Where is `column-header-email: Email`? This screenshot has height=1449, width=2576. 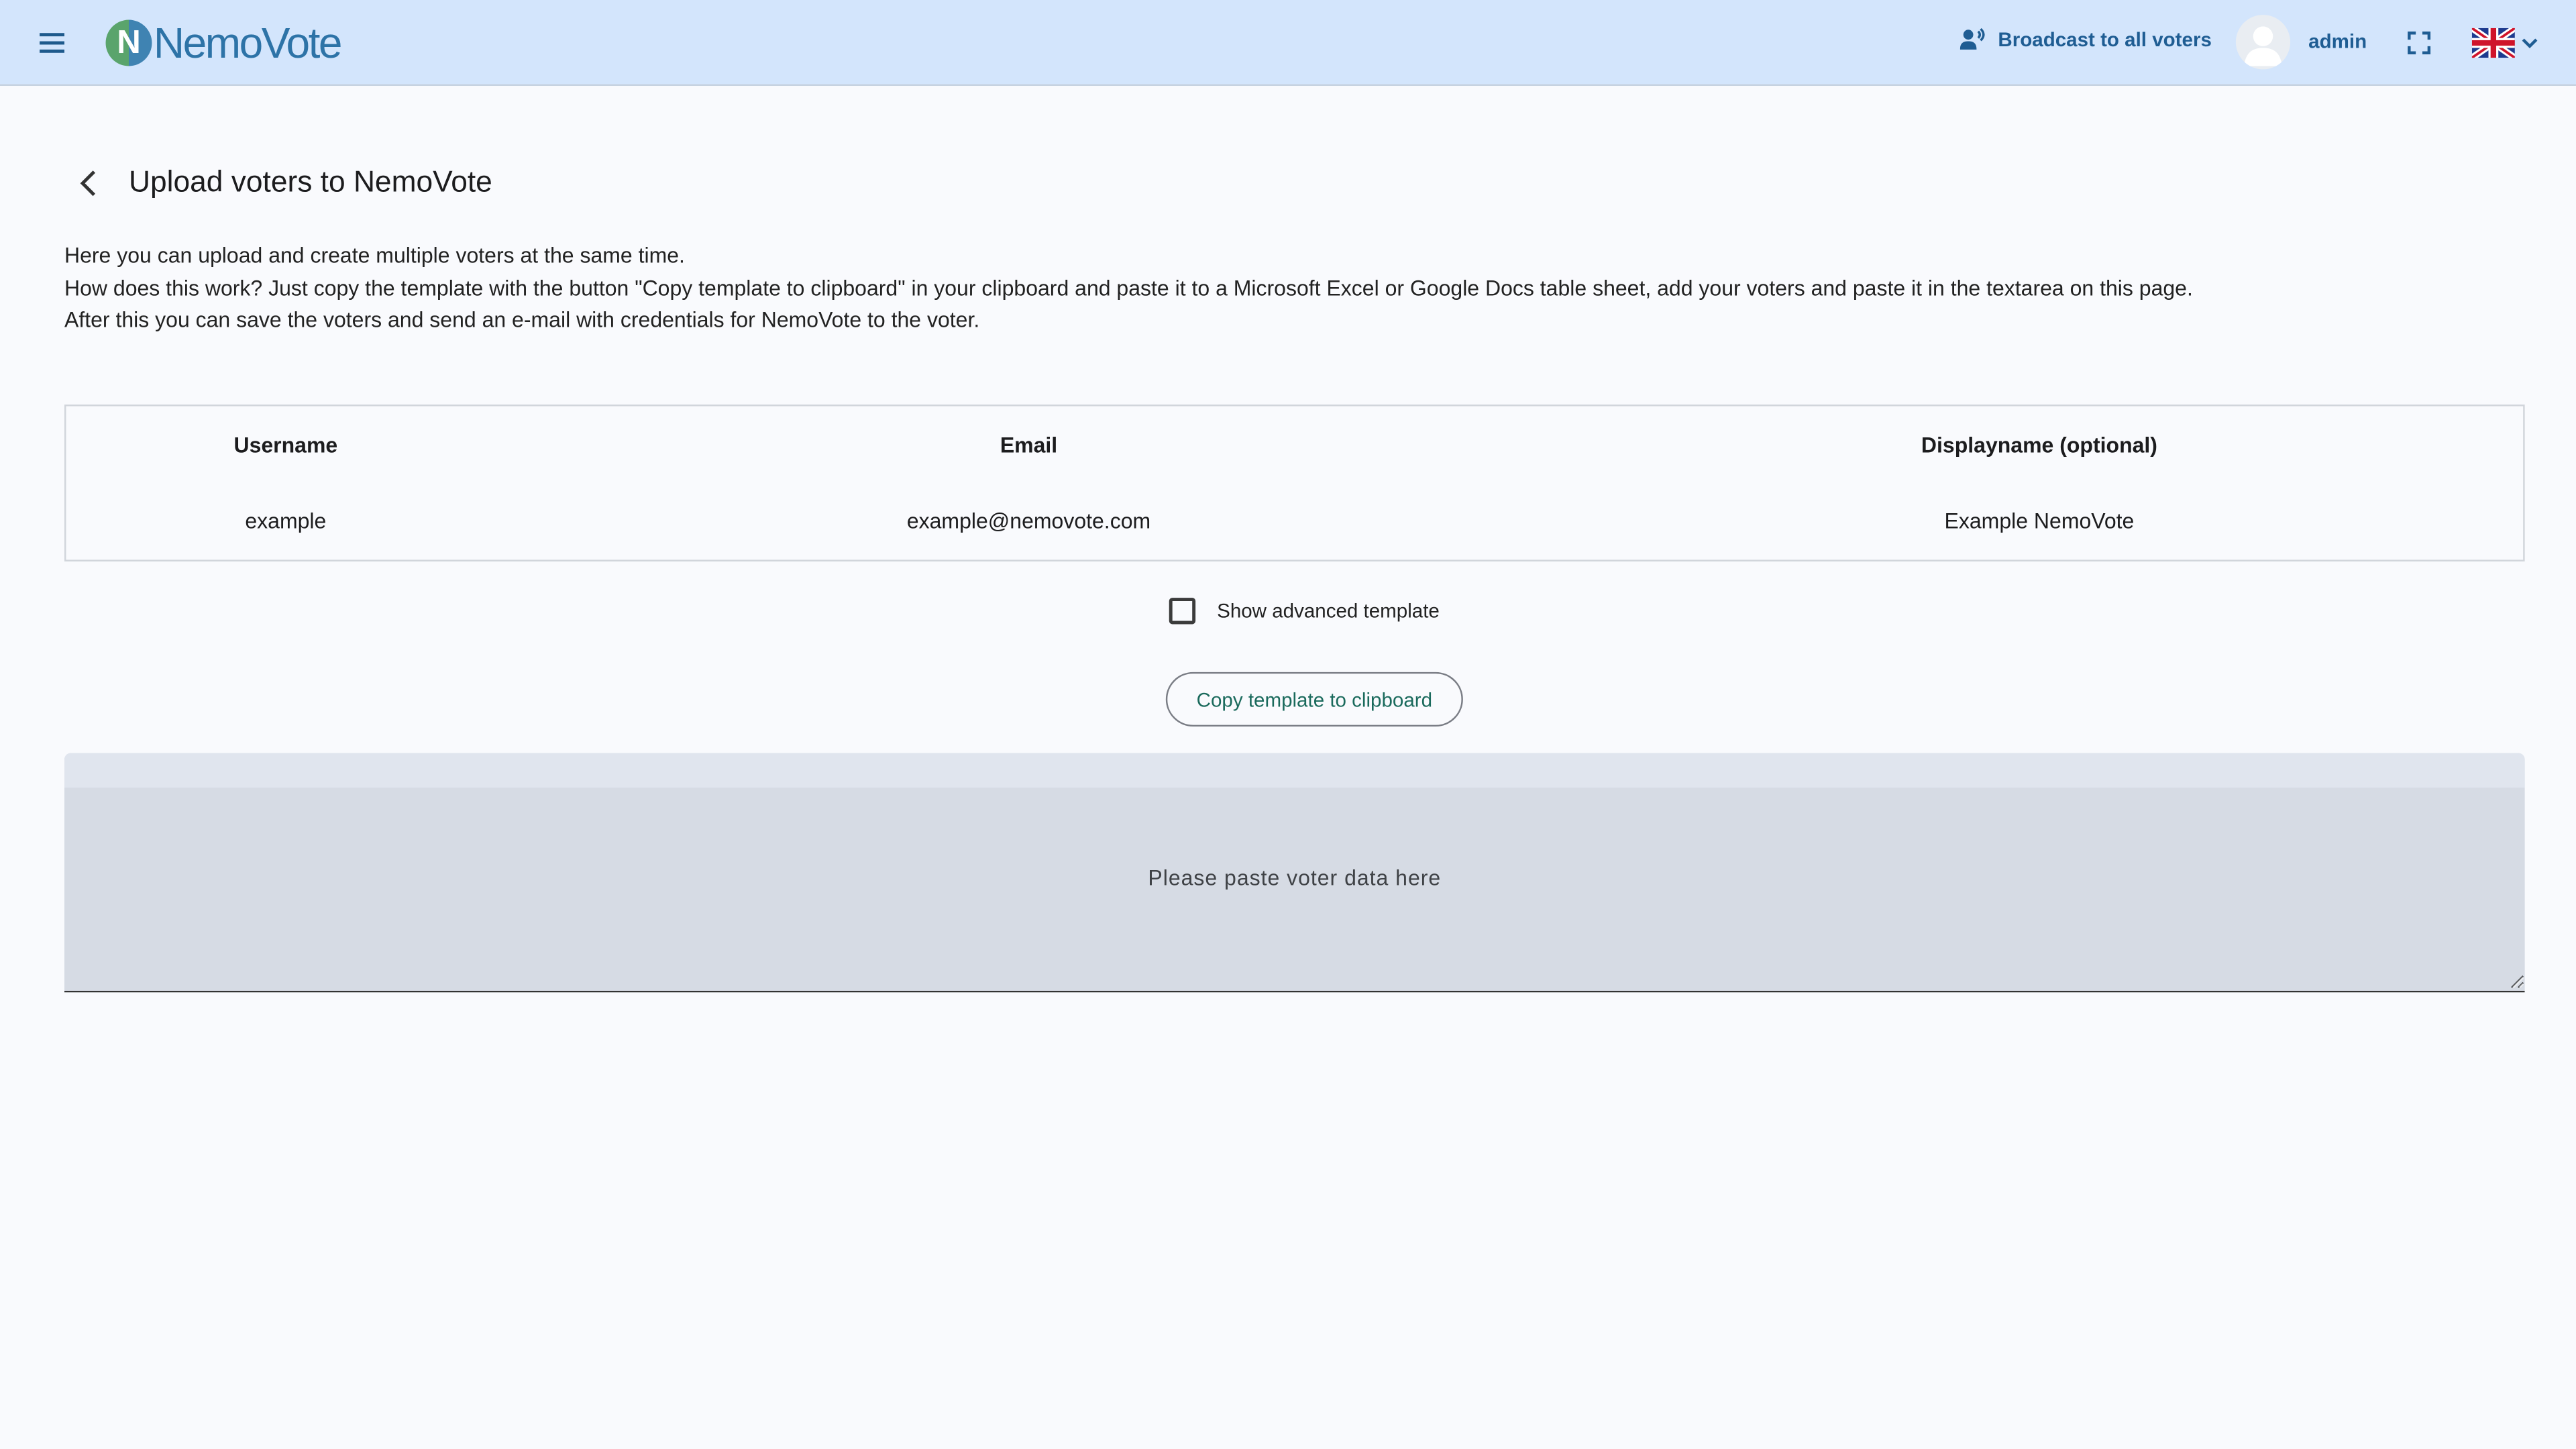
column-header-email: Email is located at coordinates (1029, 445).